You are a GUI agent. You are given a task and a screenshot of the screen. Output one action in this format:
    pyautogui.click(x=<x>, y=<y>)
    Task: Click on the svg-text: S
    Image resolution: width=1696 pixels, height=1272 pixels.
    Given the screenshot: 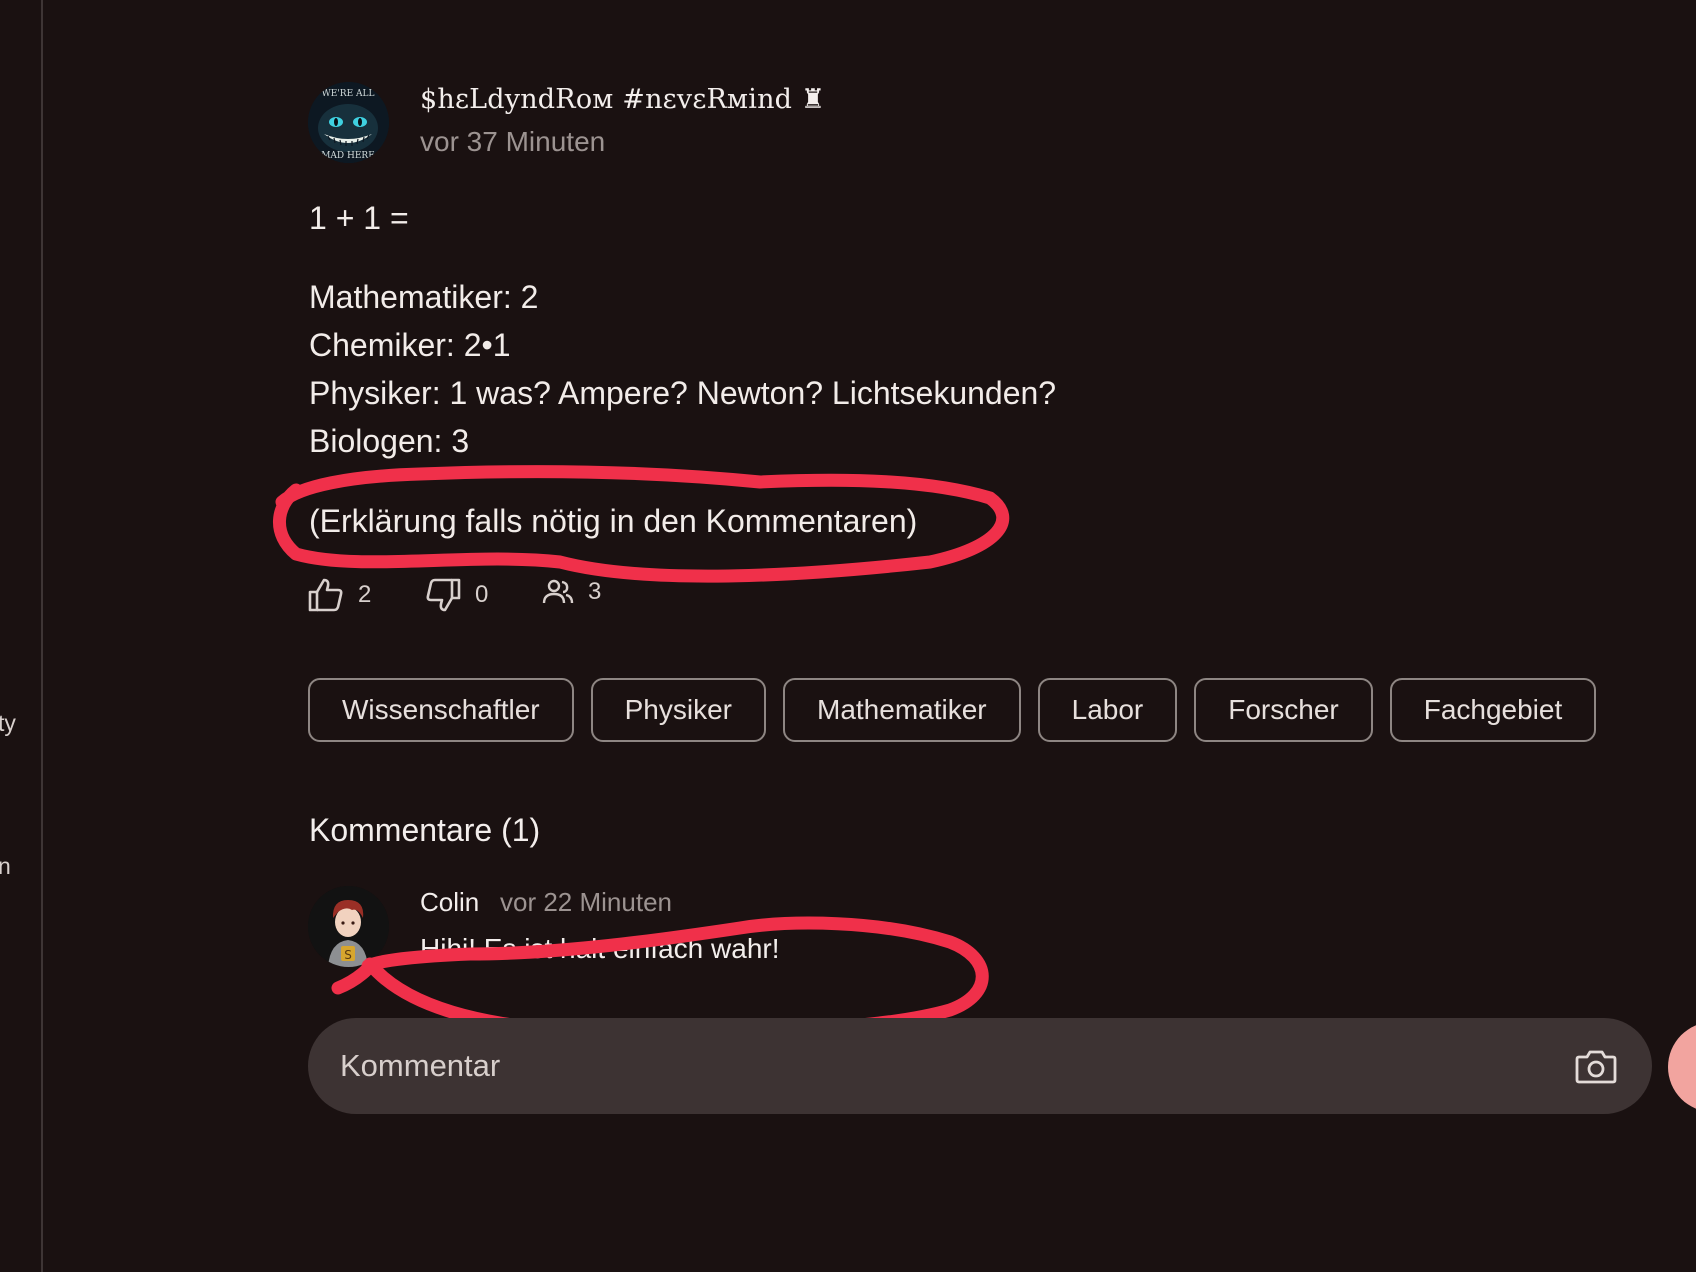 What is the action you would take?
    pyautogui.click(x=348, y=955)
    